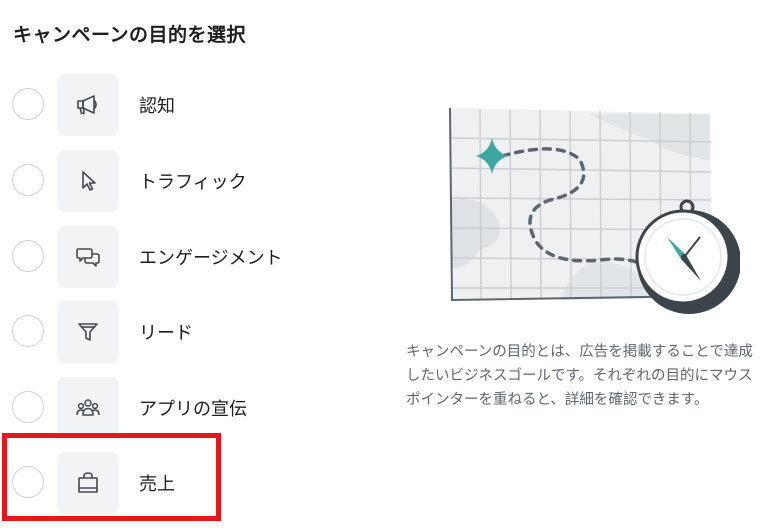 This screenshot has width=770, height=531. What do you see at coordinates (88, 332) in the screenshot?
I see `funnel-icon` at bounding box center [88, 332].